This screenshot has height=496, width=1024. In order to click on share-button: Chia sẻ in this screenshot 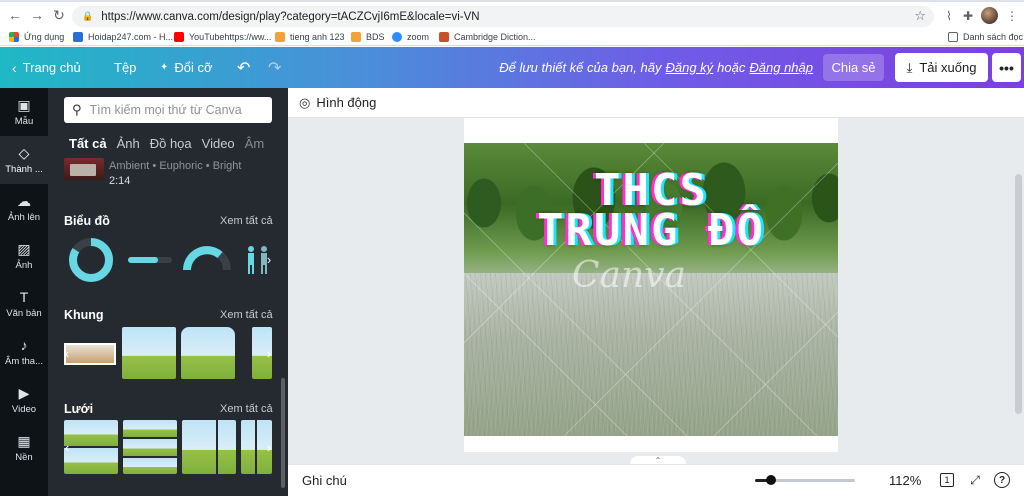, I will do `click(853, 67)`.